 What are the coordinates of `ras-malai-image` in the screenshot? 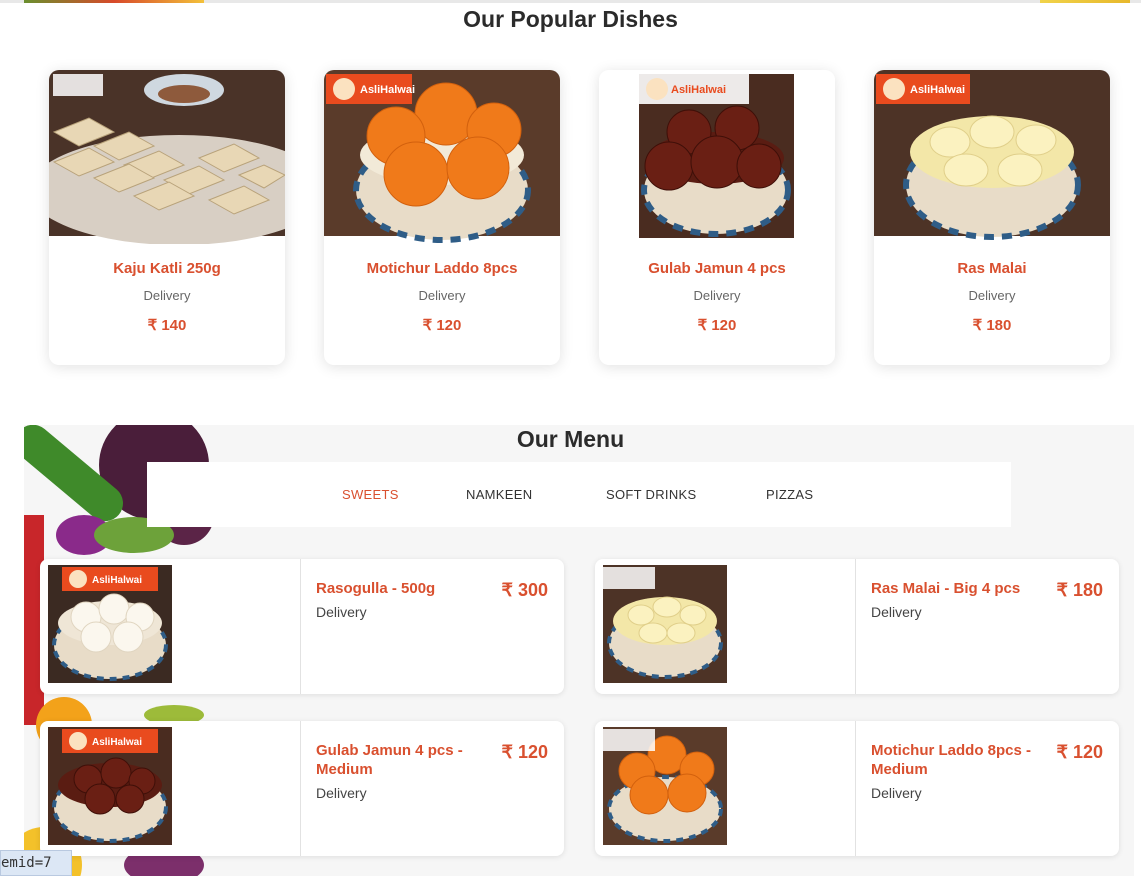 It's located at (665, 624).